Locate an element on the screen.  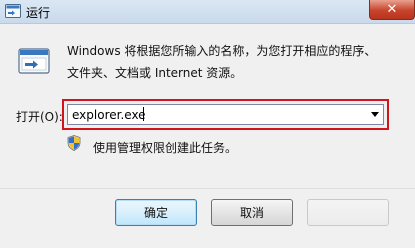
ok-button-label: 确定 is located at coordinates (155, 213).